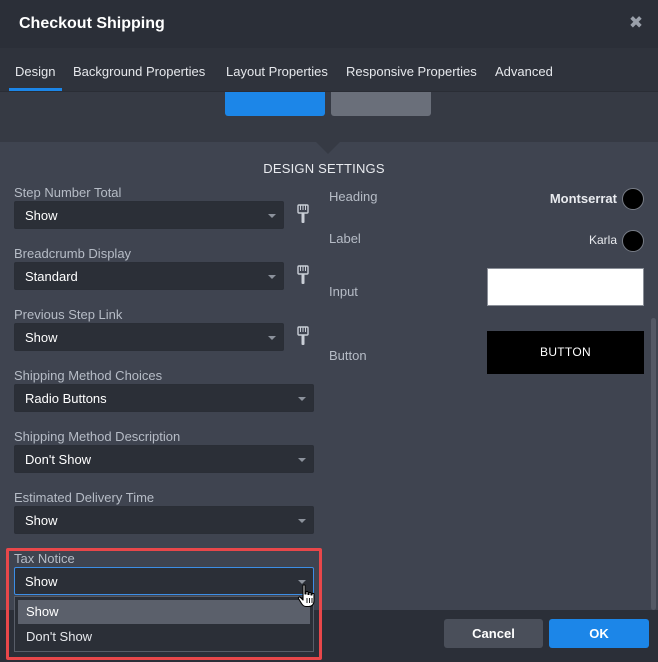 The height and width of the screenshot is (662, 658). What do you see at coordinates (633, 199) in the screenshot?
I see `heading-color-swatch` at bounding box center [633, 199].